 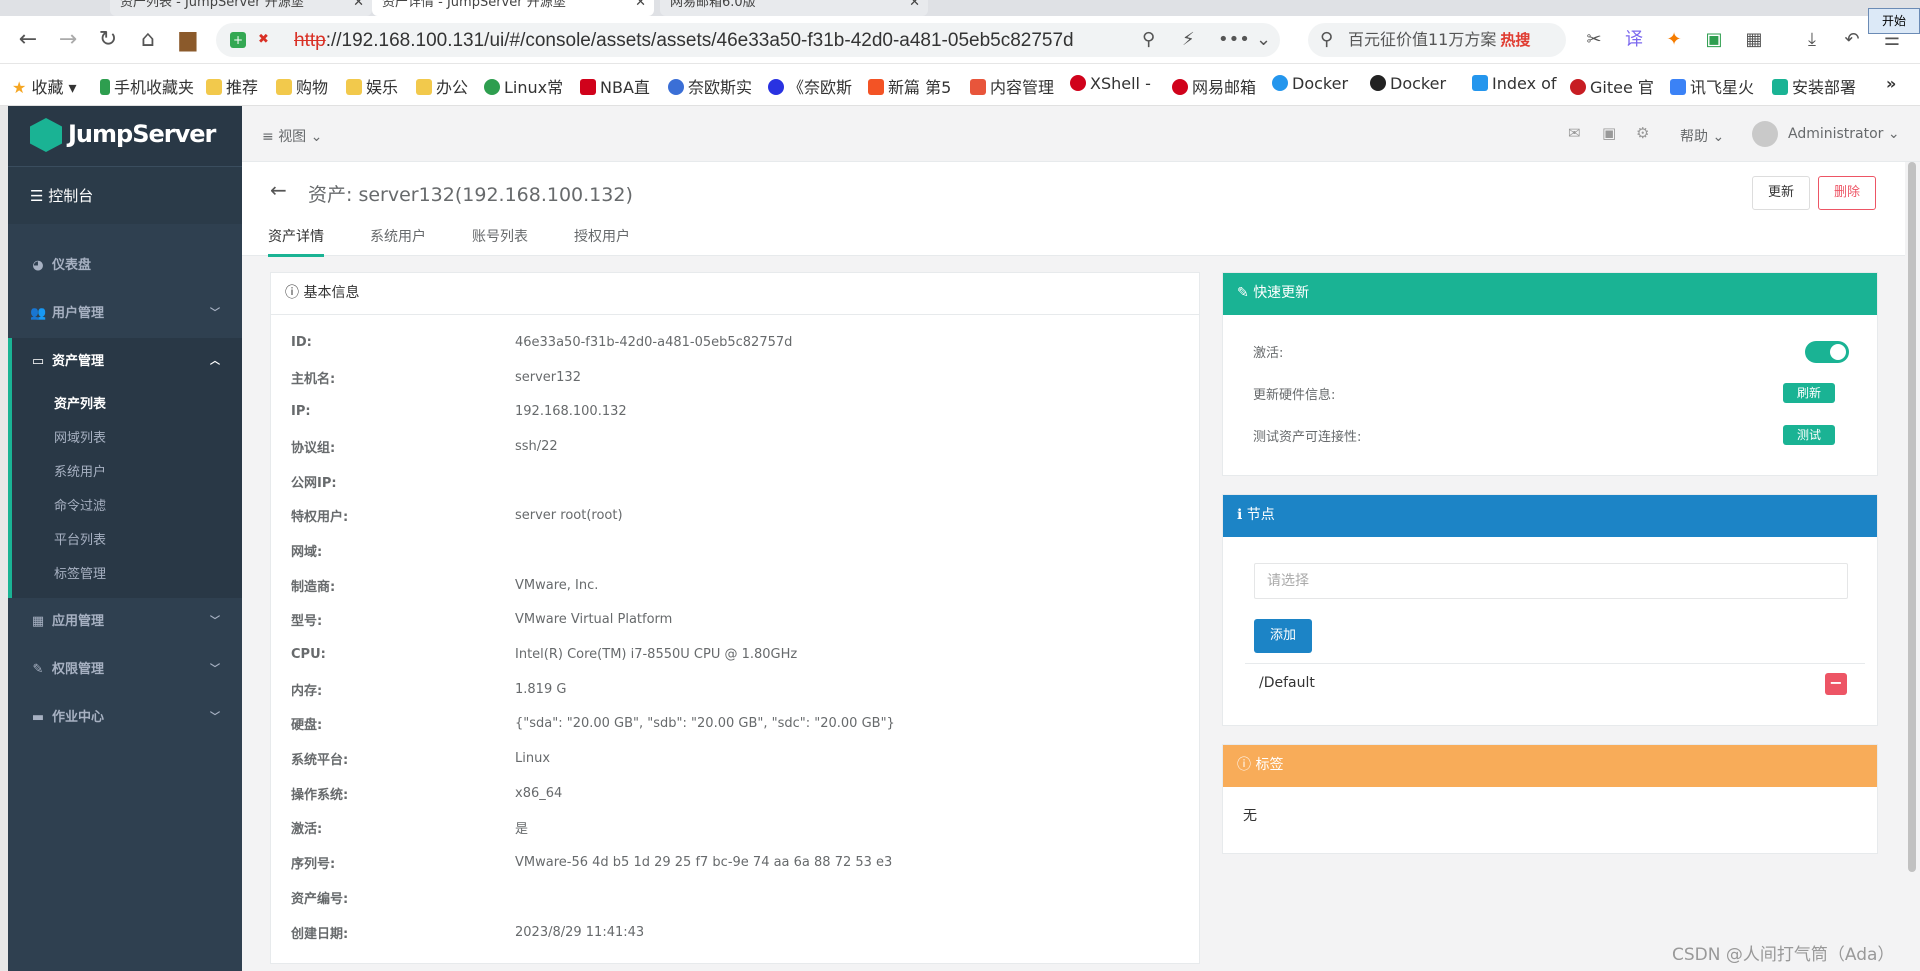 I want to click on tab-authorized-users: 授权用户, so click(x=602, y=236).